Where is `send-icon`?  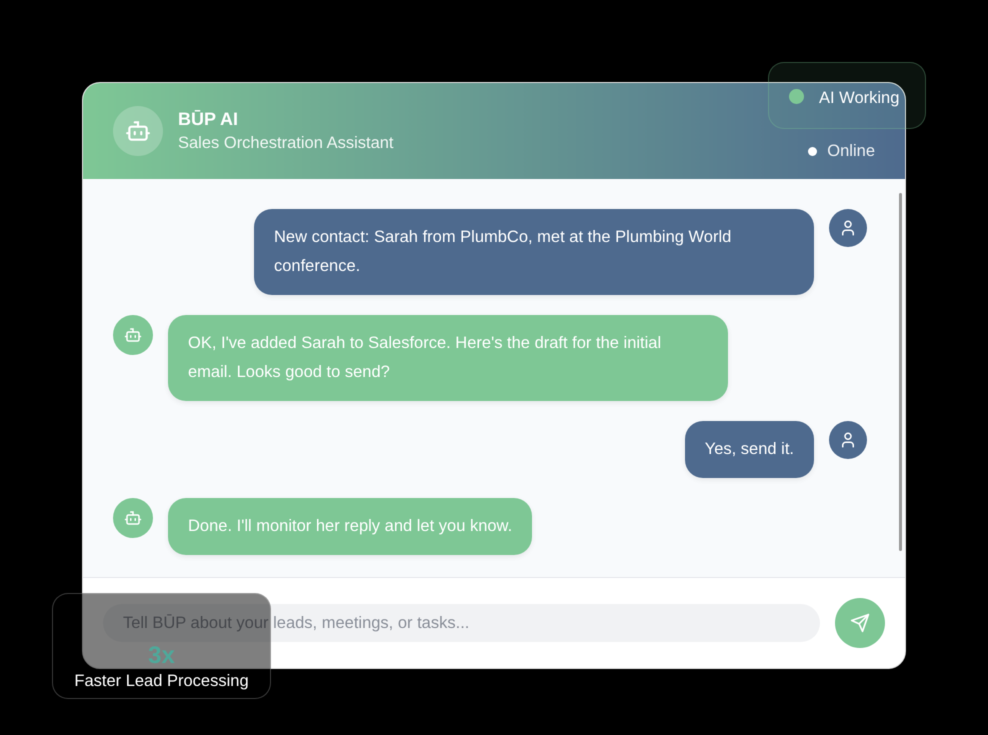 send-icon is located at coordinates (860, 623).